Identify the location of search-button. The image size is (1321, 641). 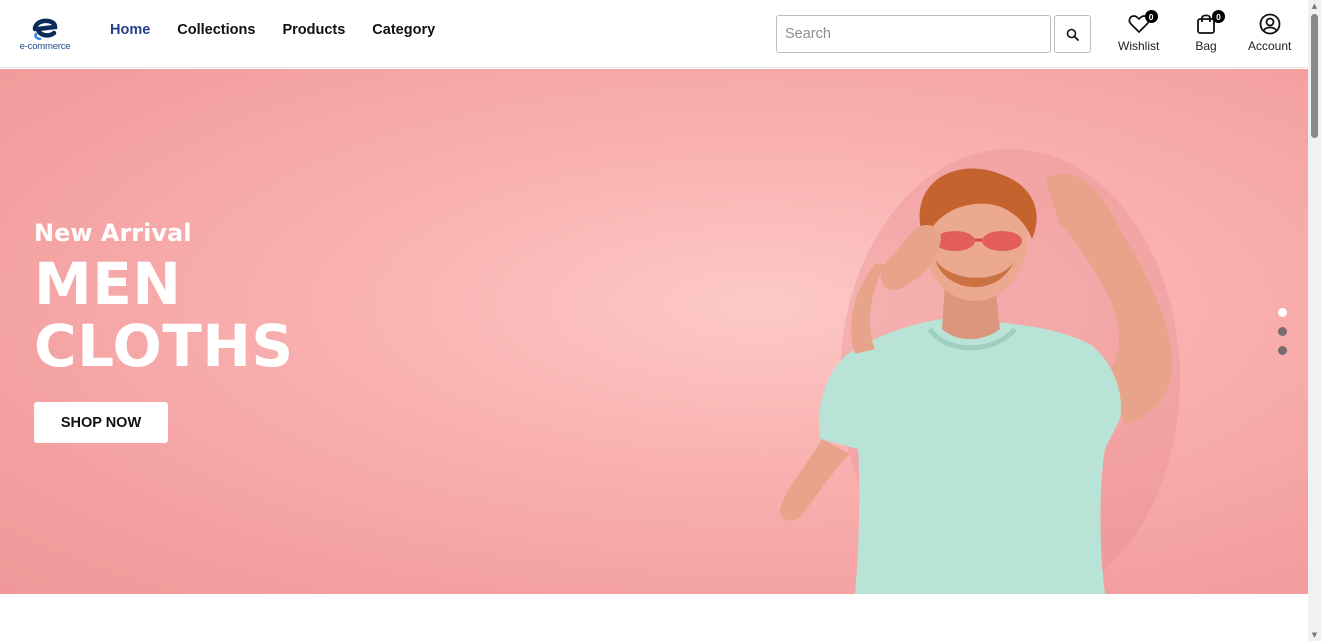
(1072, 34).